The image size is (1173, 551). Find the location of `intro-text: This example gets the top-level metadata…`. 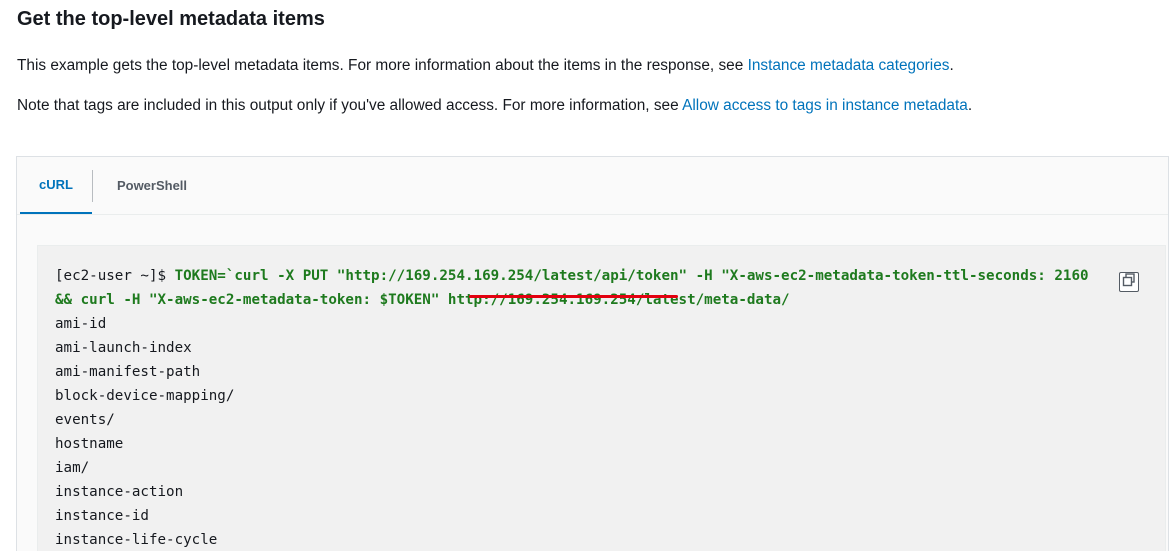

intro-text: This example gets the top-level metadata… is located at coordinates (382, 65).